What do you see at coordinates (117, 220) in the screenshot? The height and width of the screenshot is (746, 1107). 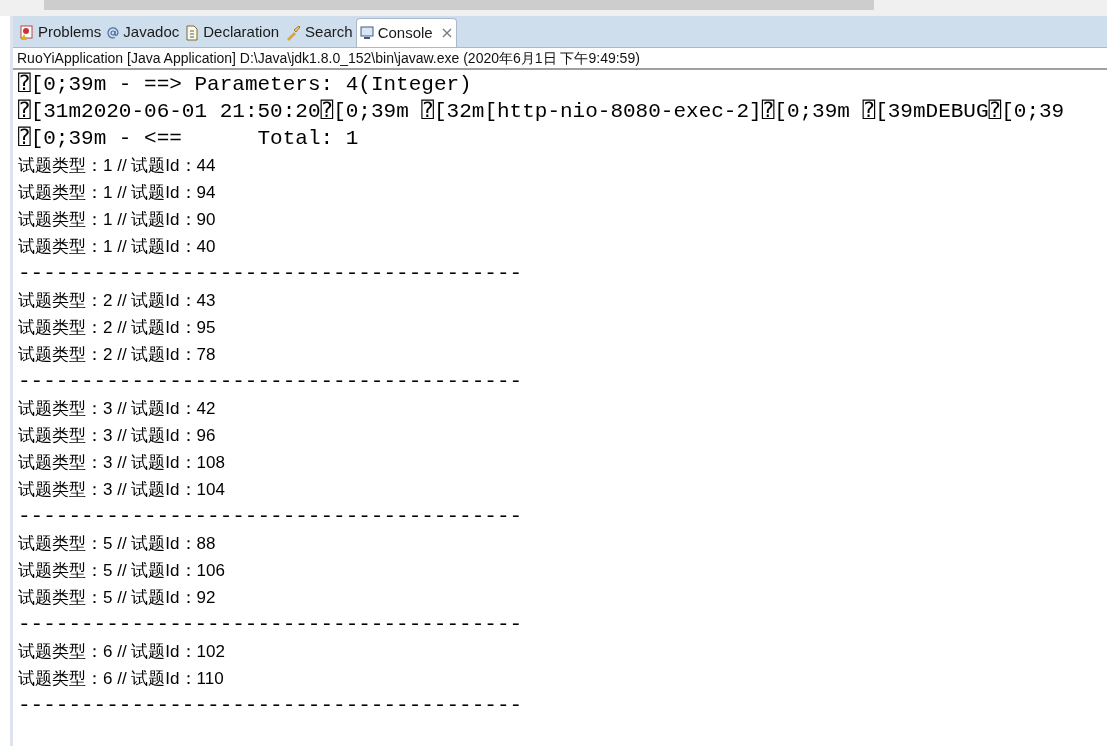 I see `console-line: 试题类型：1 // 试题Id：90` at bounding box center [117, 220].